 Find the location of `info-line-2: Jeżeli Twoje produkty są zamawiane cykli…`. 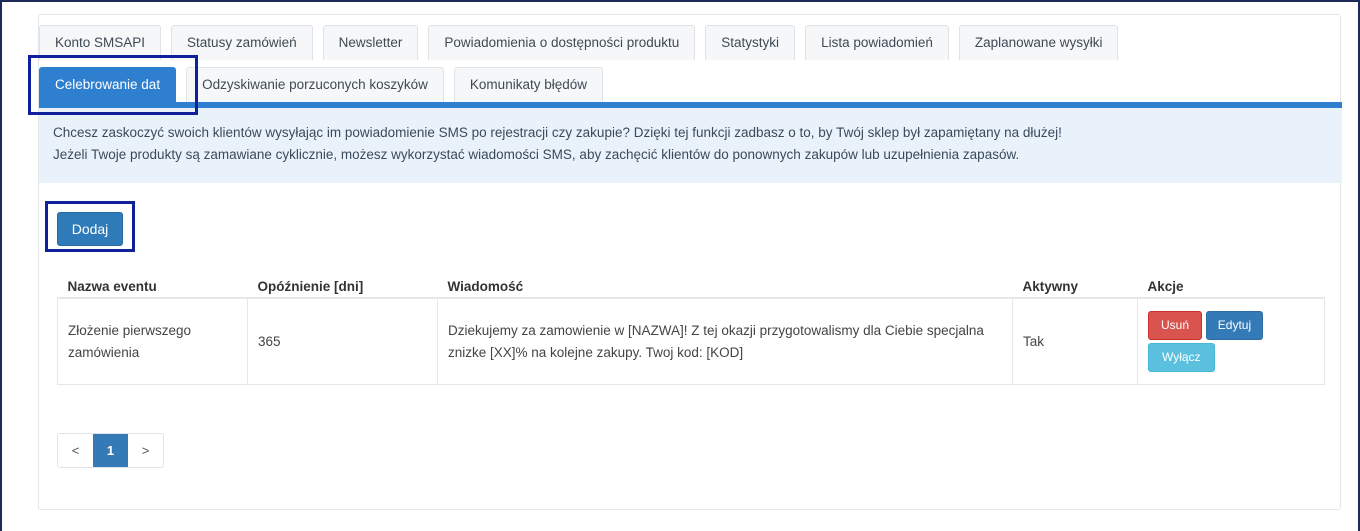

info-line-2: Jeżeli Twoje produkty są zamawiane cykli… is located at coordinates (536, 154).